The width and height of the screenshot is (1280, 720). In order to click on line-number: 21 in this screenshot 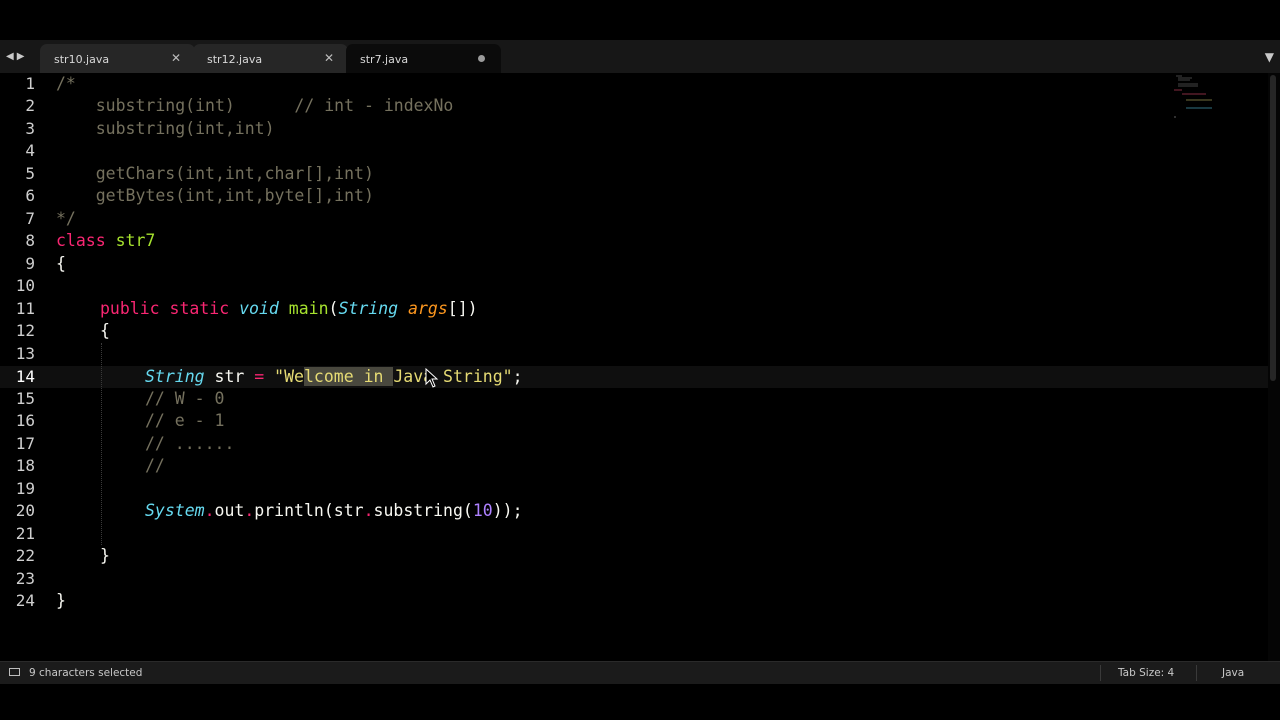, I will do `click(25, 533)`.